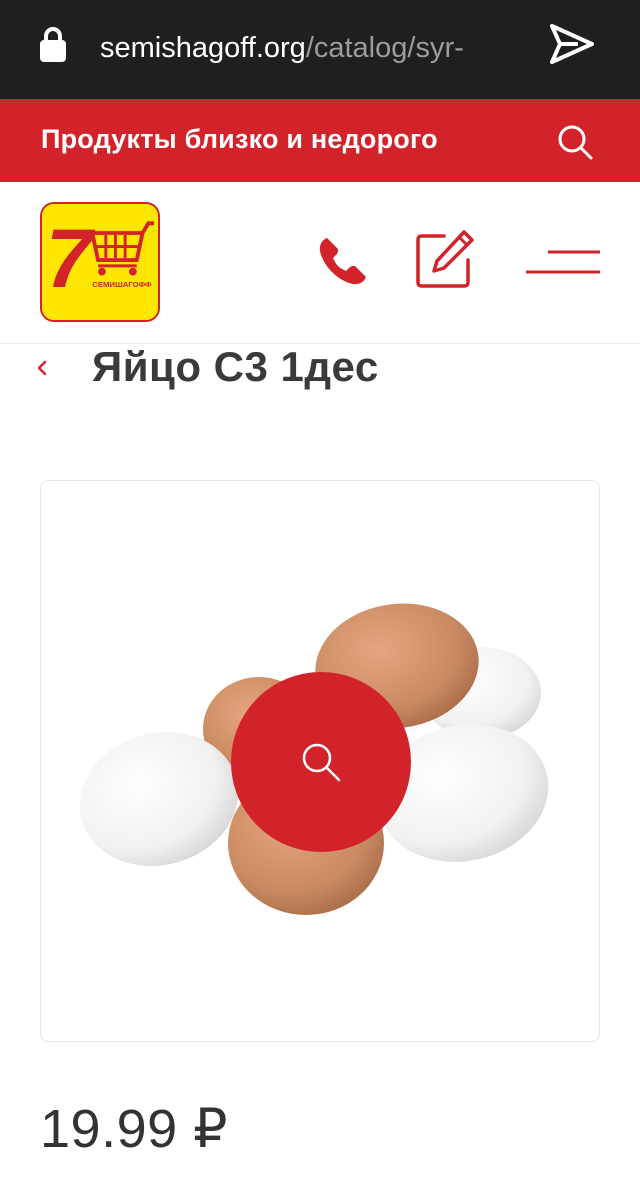  Describe the element at coordinates (203, 48) in the screenshot. I see `url-domain: semishagoff.org` at that location.